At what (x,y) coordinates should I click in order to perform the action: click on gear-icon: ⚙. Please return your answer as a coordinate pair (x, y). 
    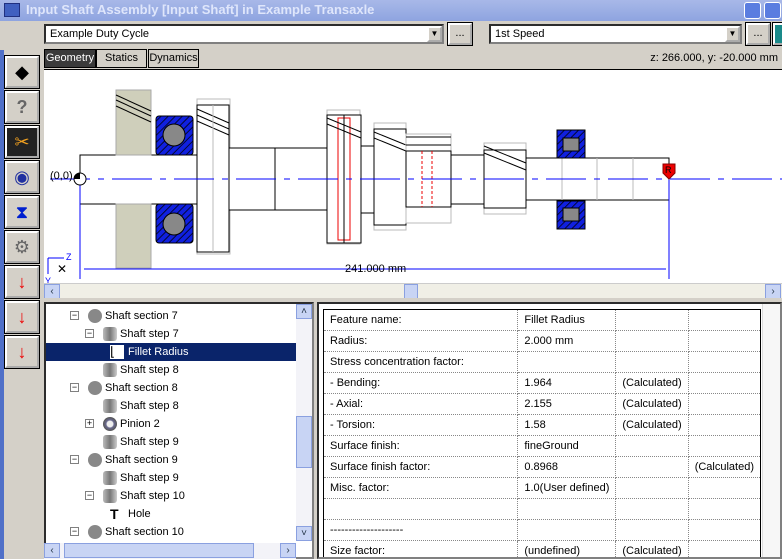
    Looking at the image, I should click on (22, 247).